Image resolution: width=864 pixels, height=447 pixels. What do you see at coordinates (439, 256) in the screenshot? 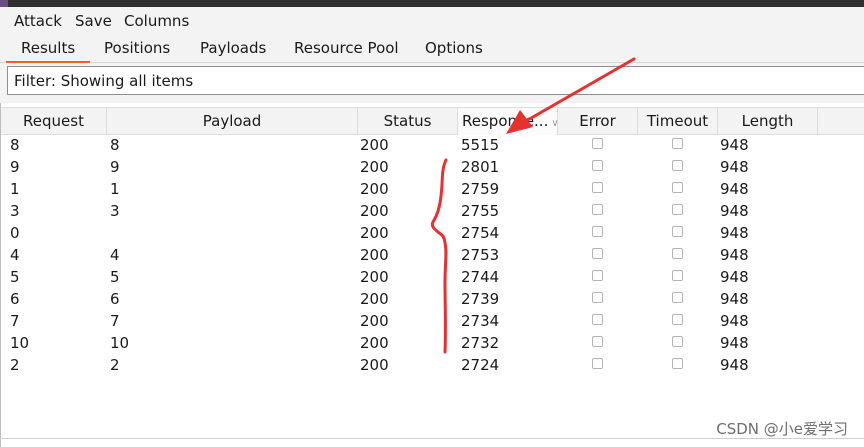
I see `curly-brace-annotation` at bounding box center [439, 256].